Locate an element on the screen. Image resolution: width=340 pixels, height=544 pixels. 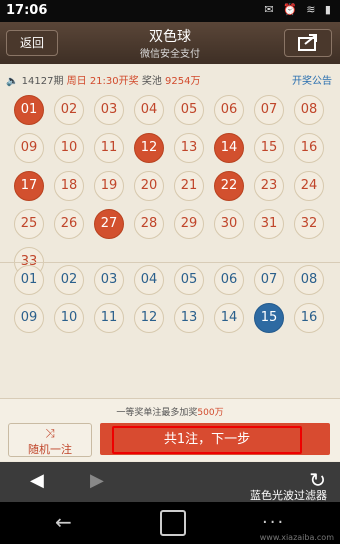
blue-ball-12: 12 is located at coordinates (149, 318).